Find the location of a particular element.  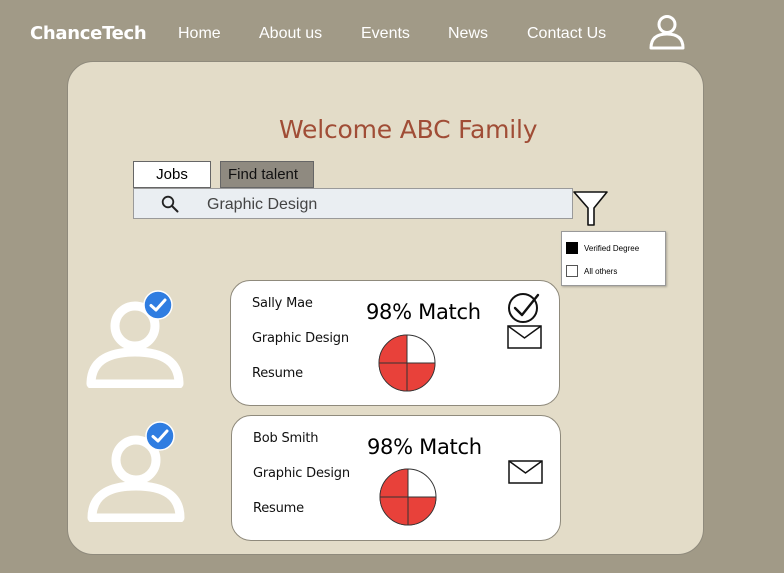

funnel-icon is located at coordinates (591, 209).